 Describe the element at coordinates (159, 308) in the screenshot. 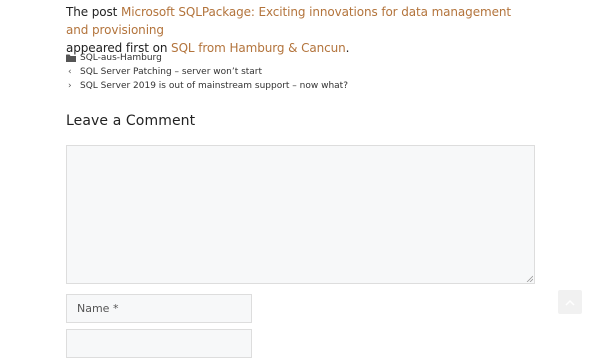

I see `name-input: Name *` at that location.